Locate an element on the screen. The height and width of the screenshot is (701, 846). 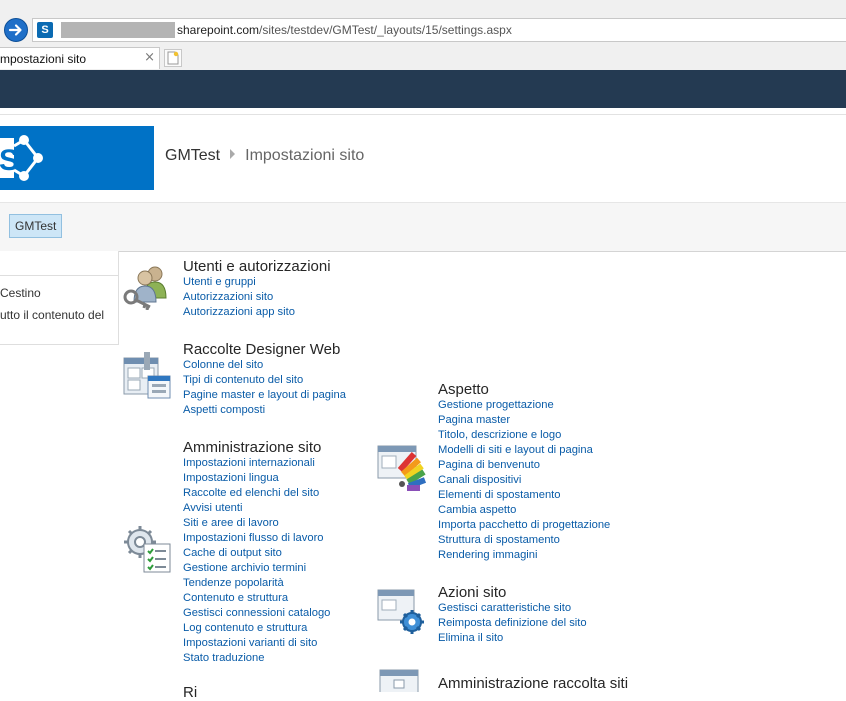
group-title-site-administration: Amministrazione sito is located at coordinates (252, 447).